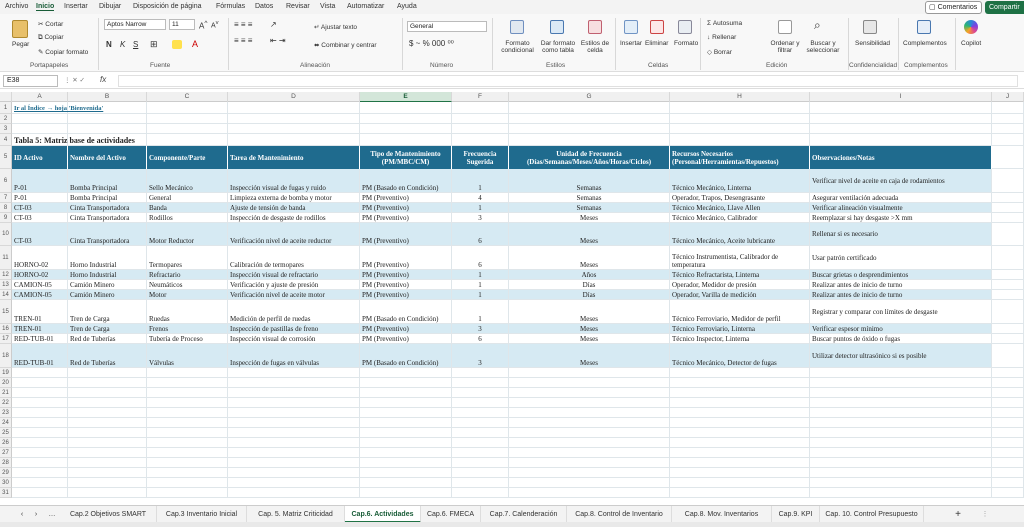 This screenshot has width=1024, height=527. What do you see at coordinates (187, 198) in the screenshot?
I see `table-cell: General` at bounding box center [187, 198].